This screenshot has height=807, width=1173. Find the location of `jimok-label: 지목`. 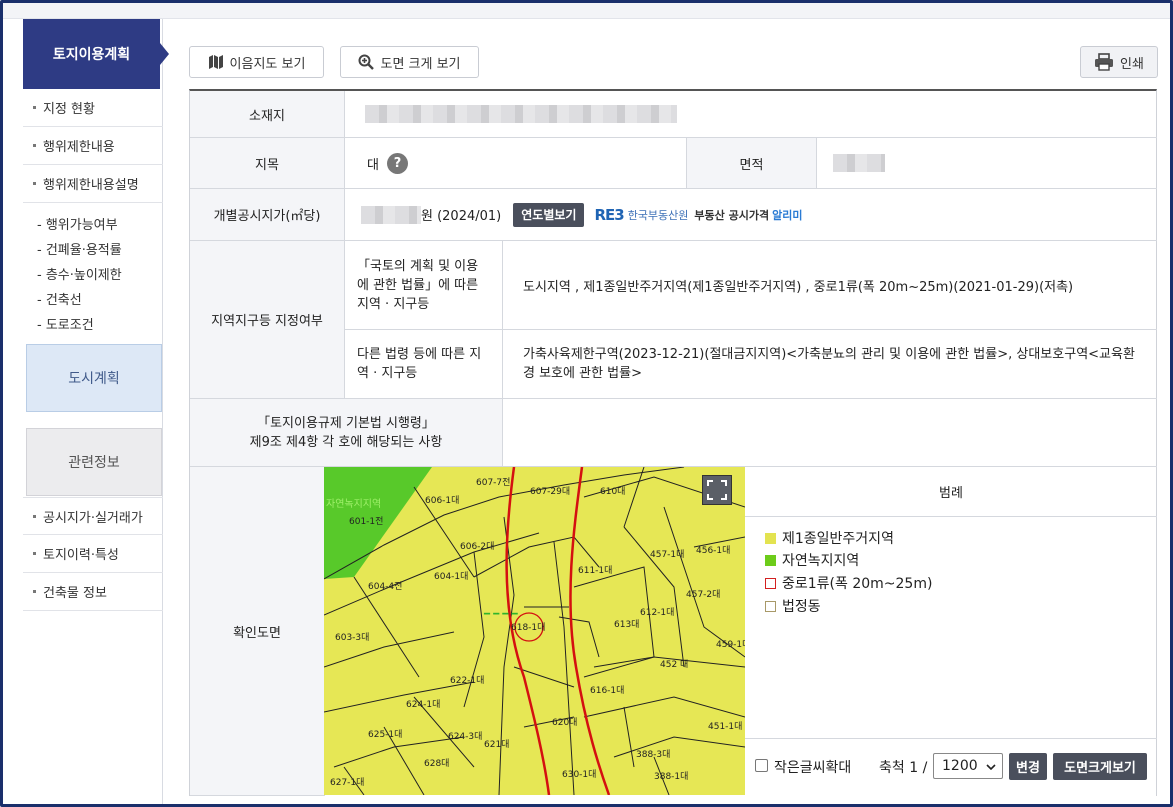

jimok-label: 지목 is located at coordinates (267, 163).